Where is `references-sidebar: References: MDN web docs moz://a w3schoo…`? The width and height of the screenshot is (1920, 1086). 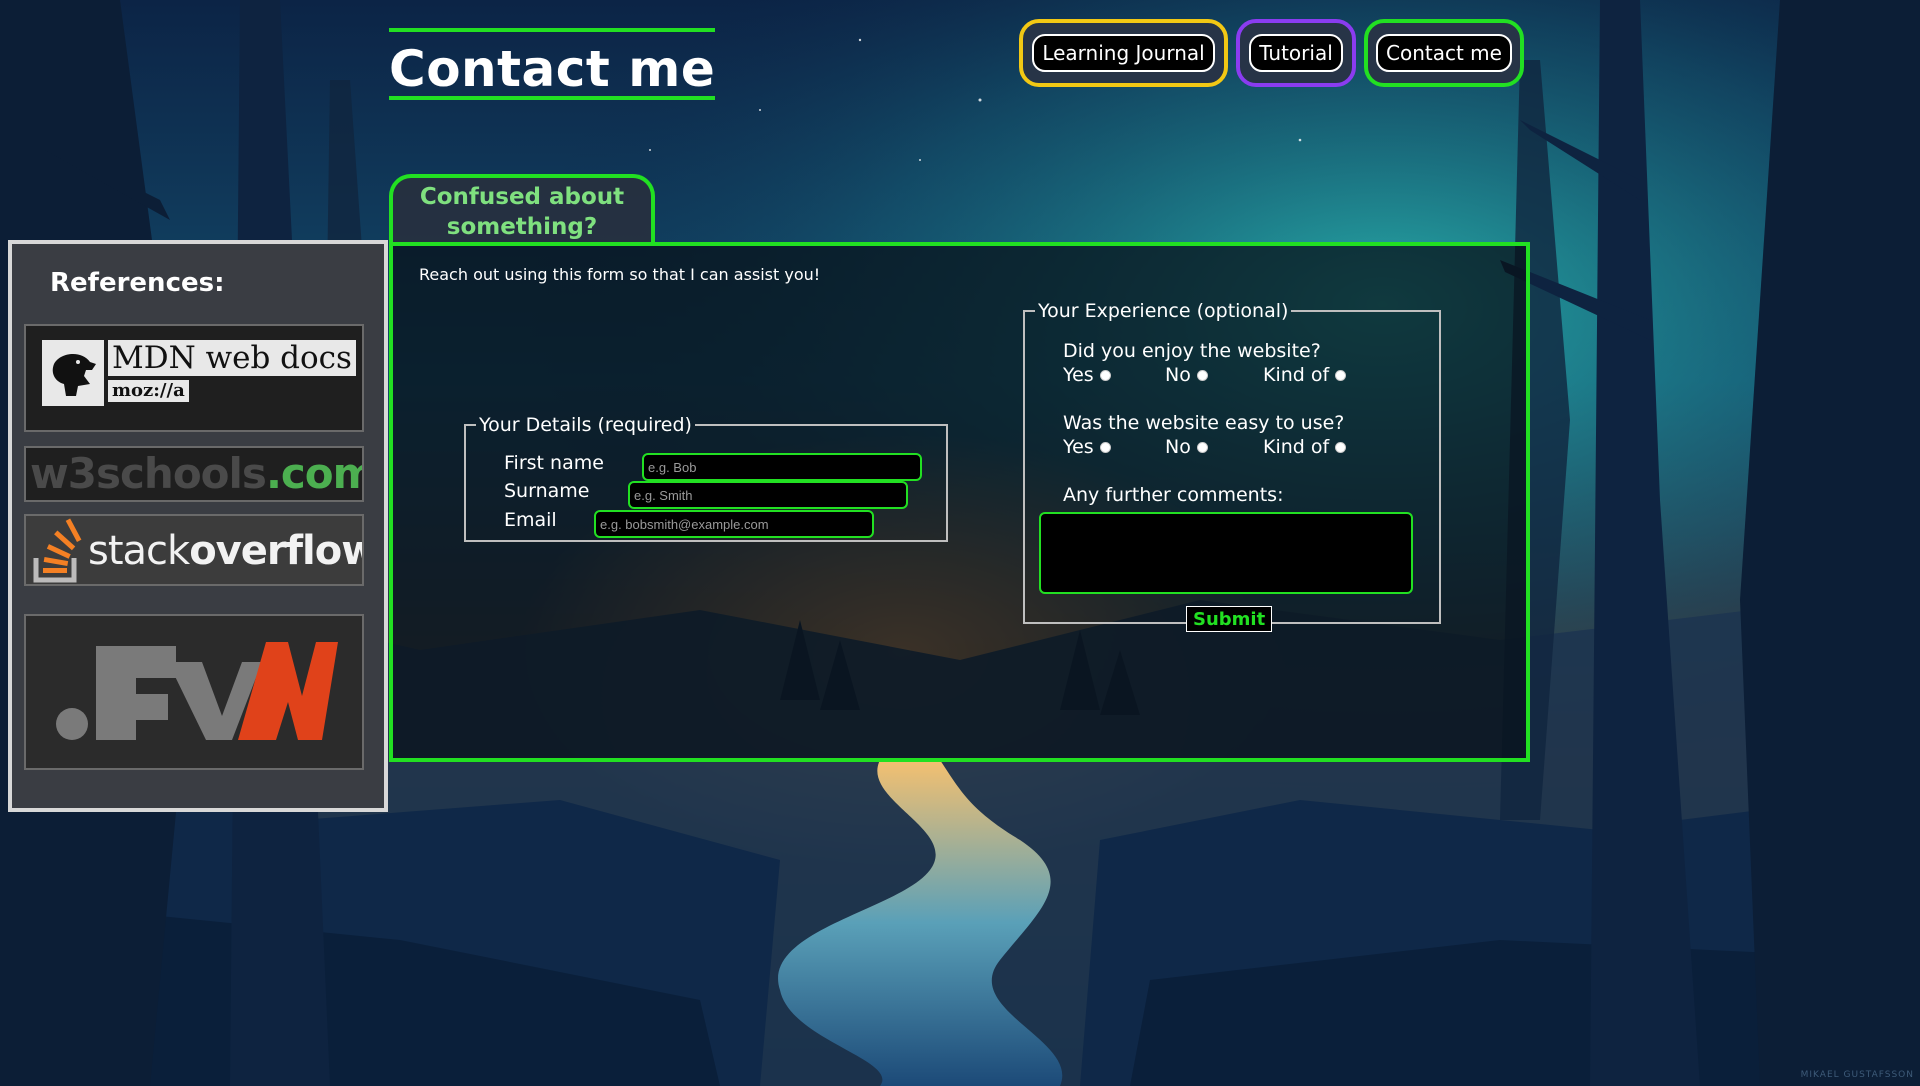
references-sidebar: References: MDN web docs moz://a w3schoo… is located at coordinates (198, 526).